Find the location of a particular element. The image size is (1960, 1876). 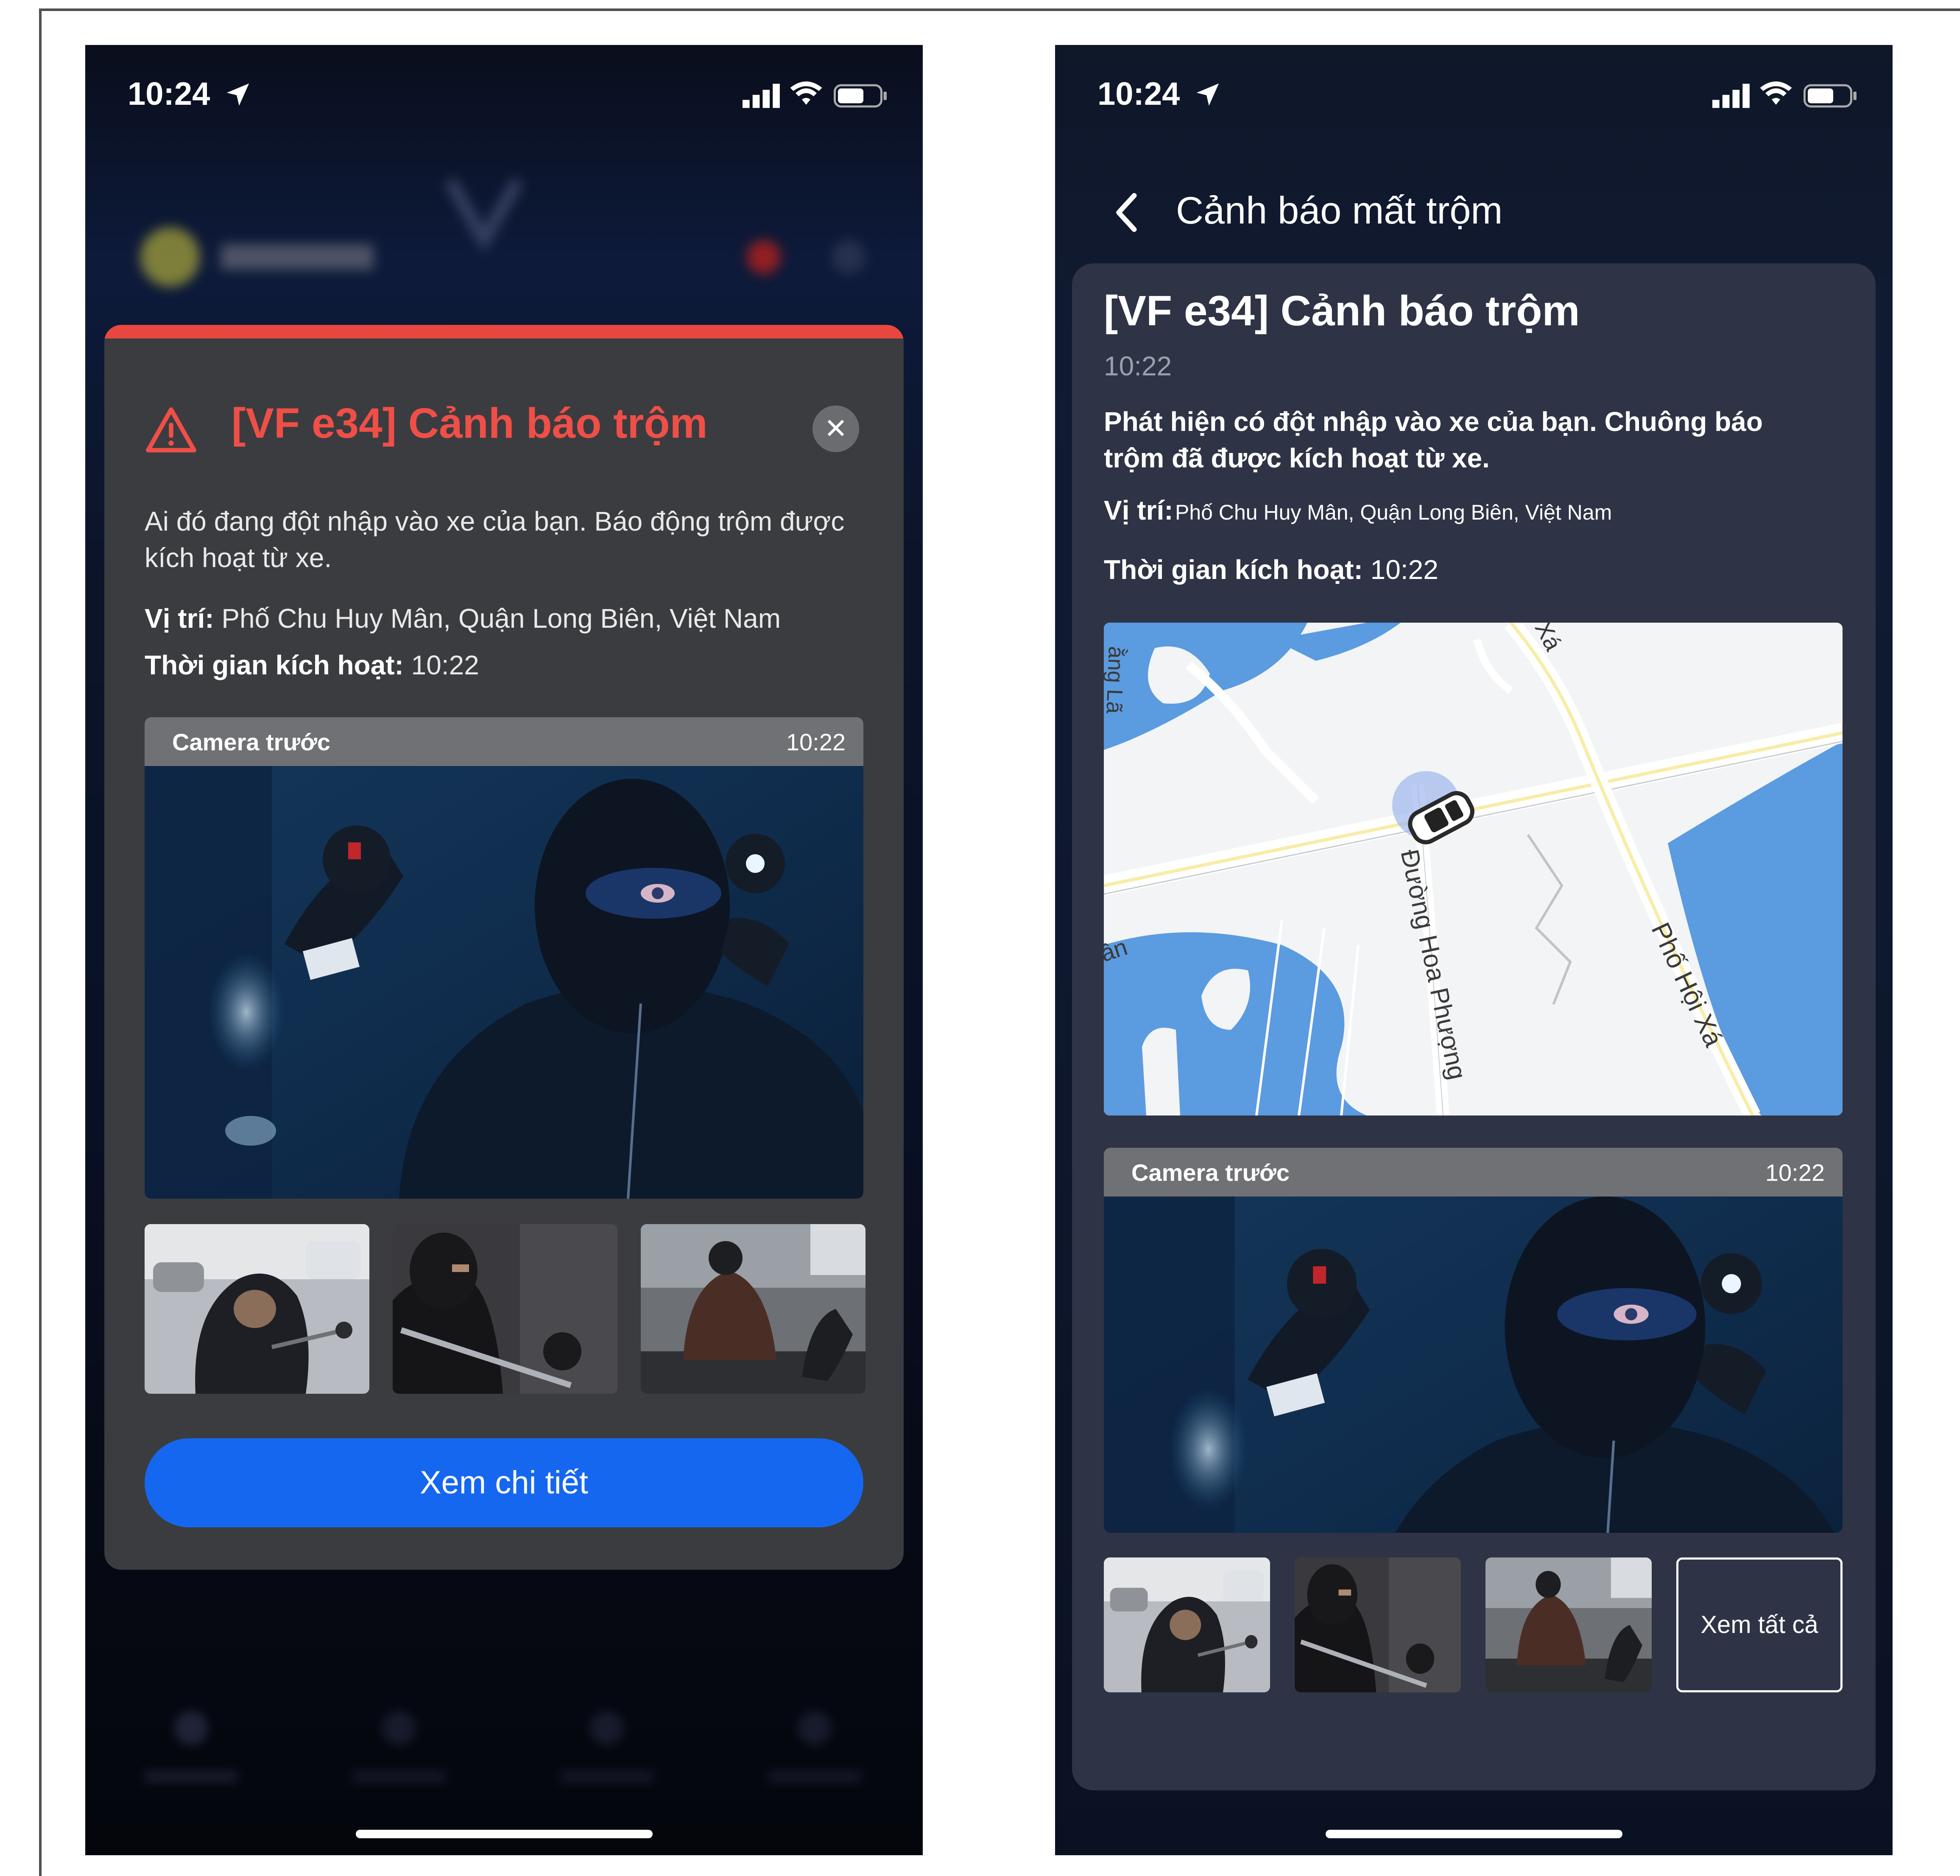

detail-activation-line: Thời gian kích hoạt: 10:22 is located at coordinates (1271, 569).